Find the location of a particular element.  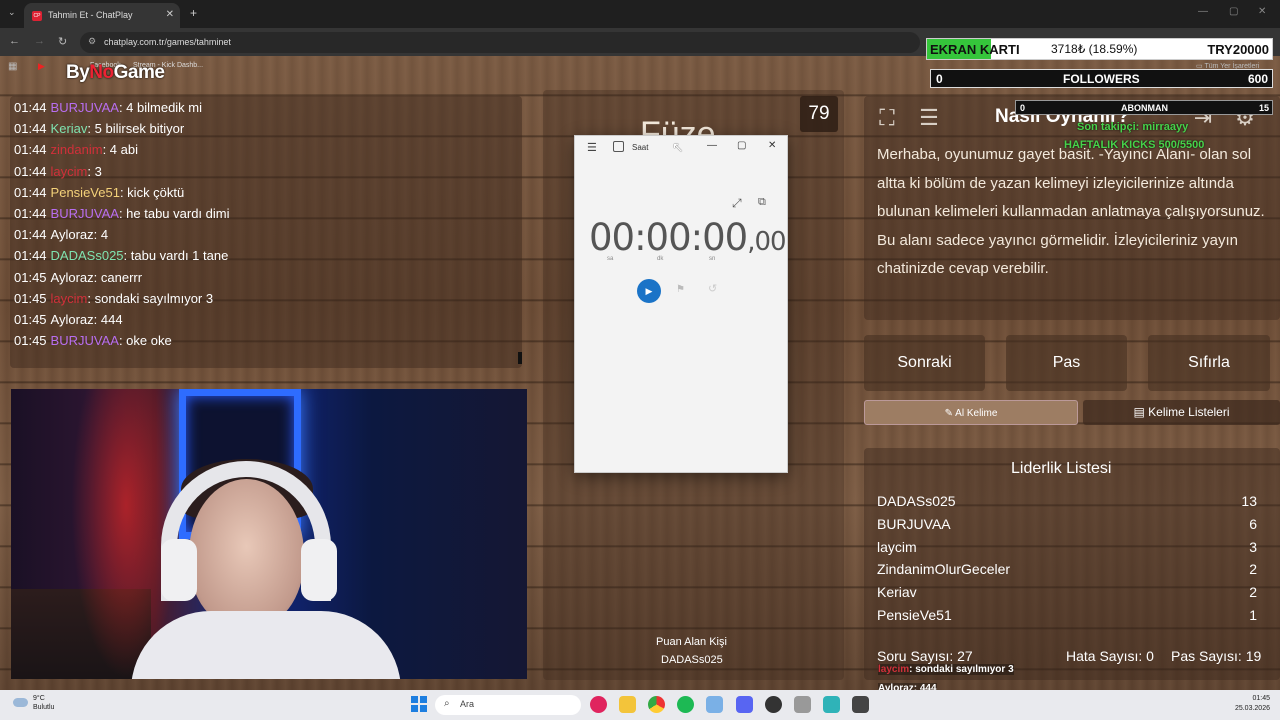

obs-icon is located at coordinates (773, 704).